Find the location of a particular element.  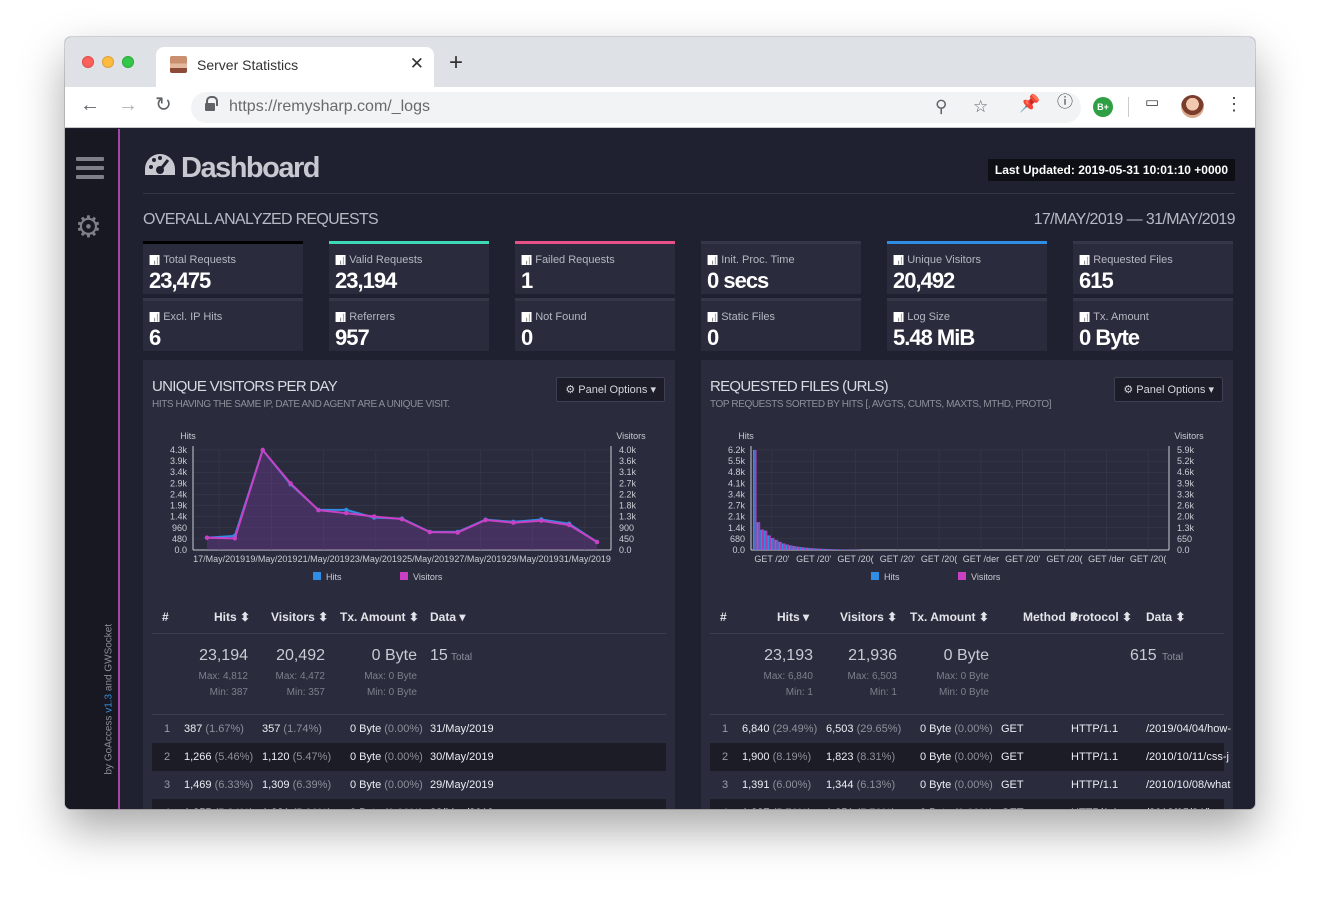

y-right-tick-label: 2.2k is located at coordinates (628, 494).